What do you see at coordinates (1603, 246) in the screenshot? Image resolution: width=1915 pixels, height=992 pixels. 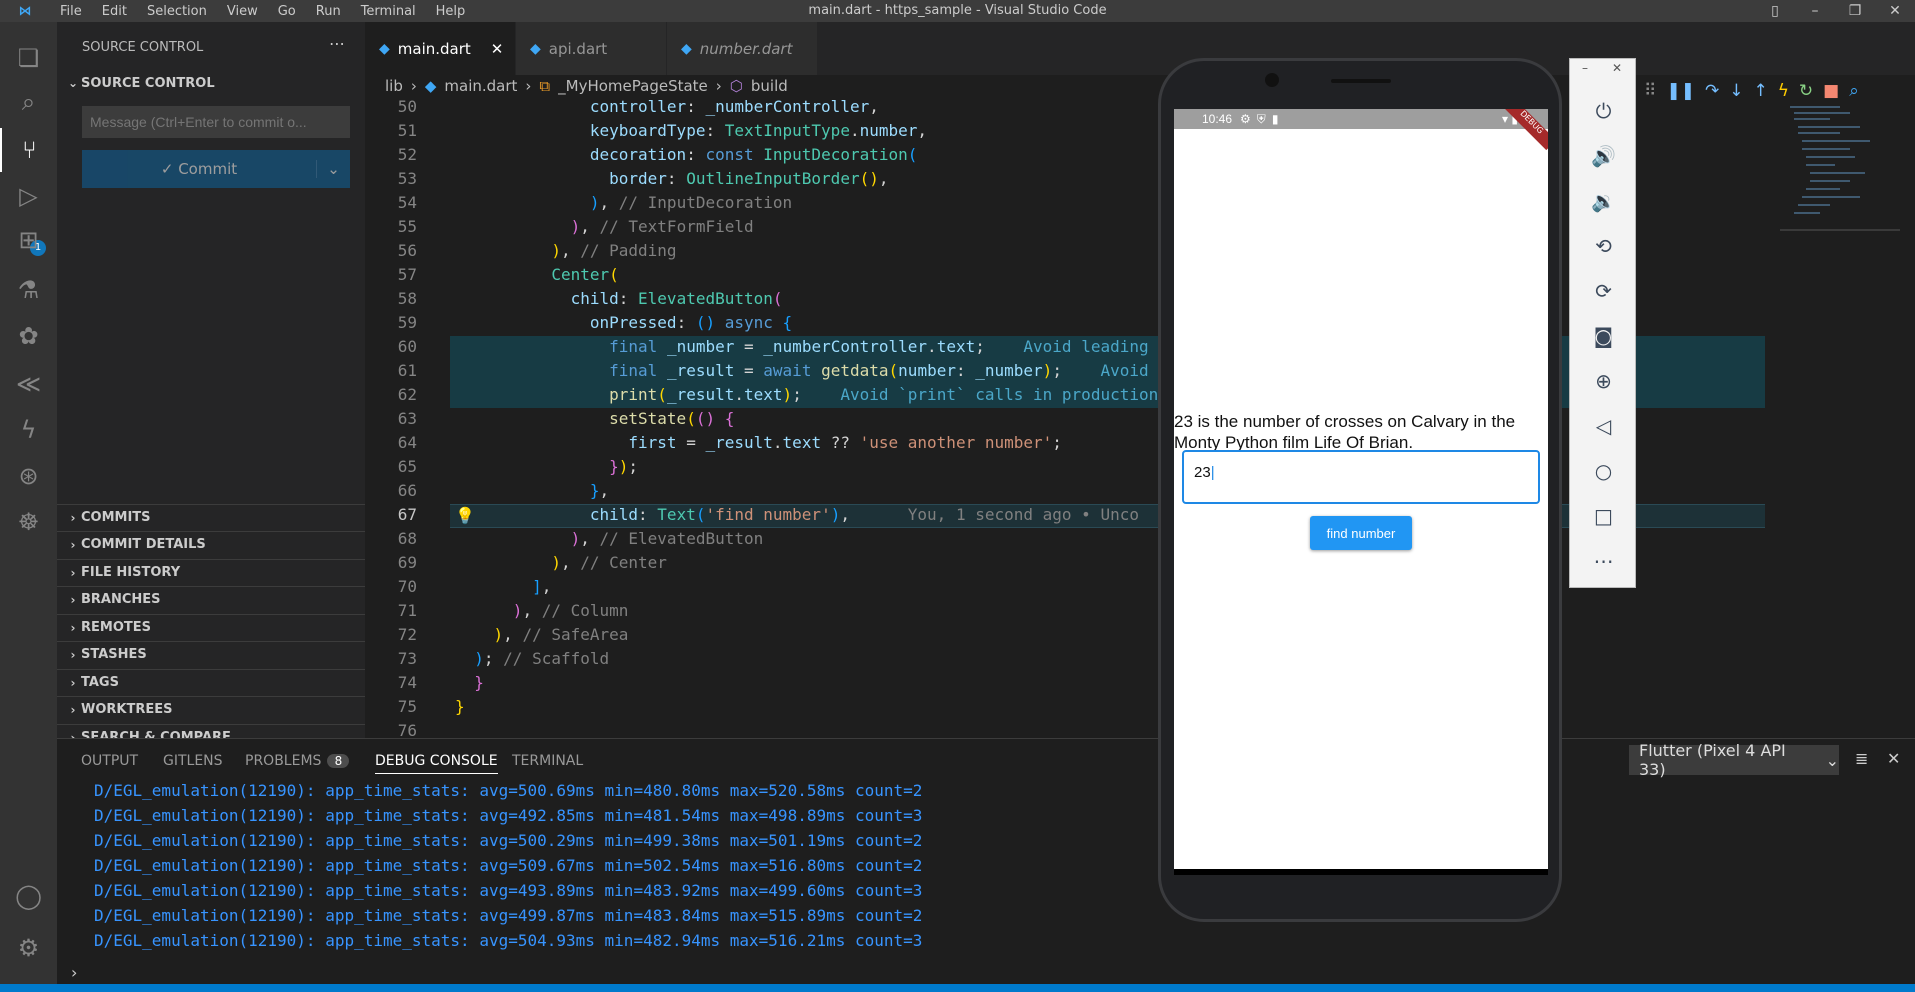 I see `rotate-left-icon: ⟲` at bounding box center [1603, 246].